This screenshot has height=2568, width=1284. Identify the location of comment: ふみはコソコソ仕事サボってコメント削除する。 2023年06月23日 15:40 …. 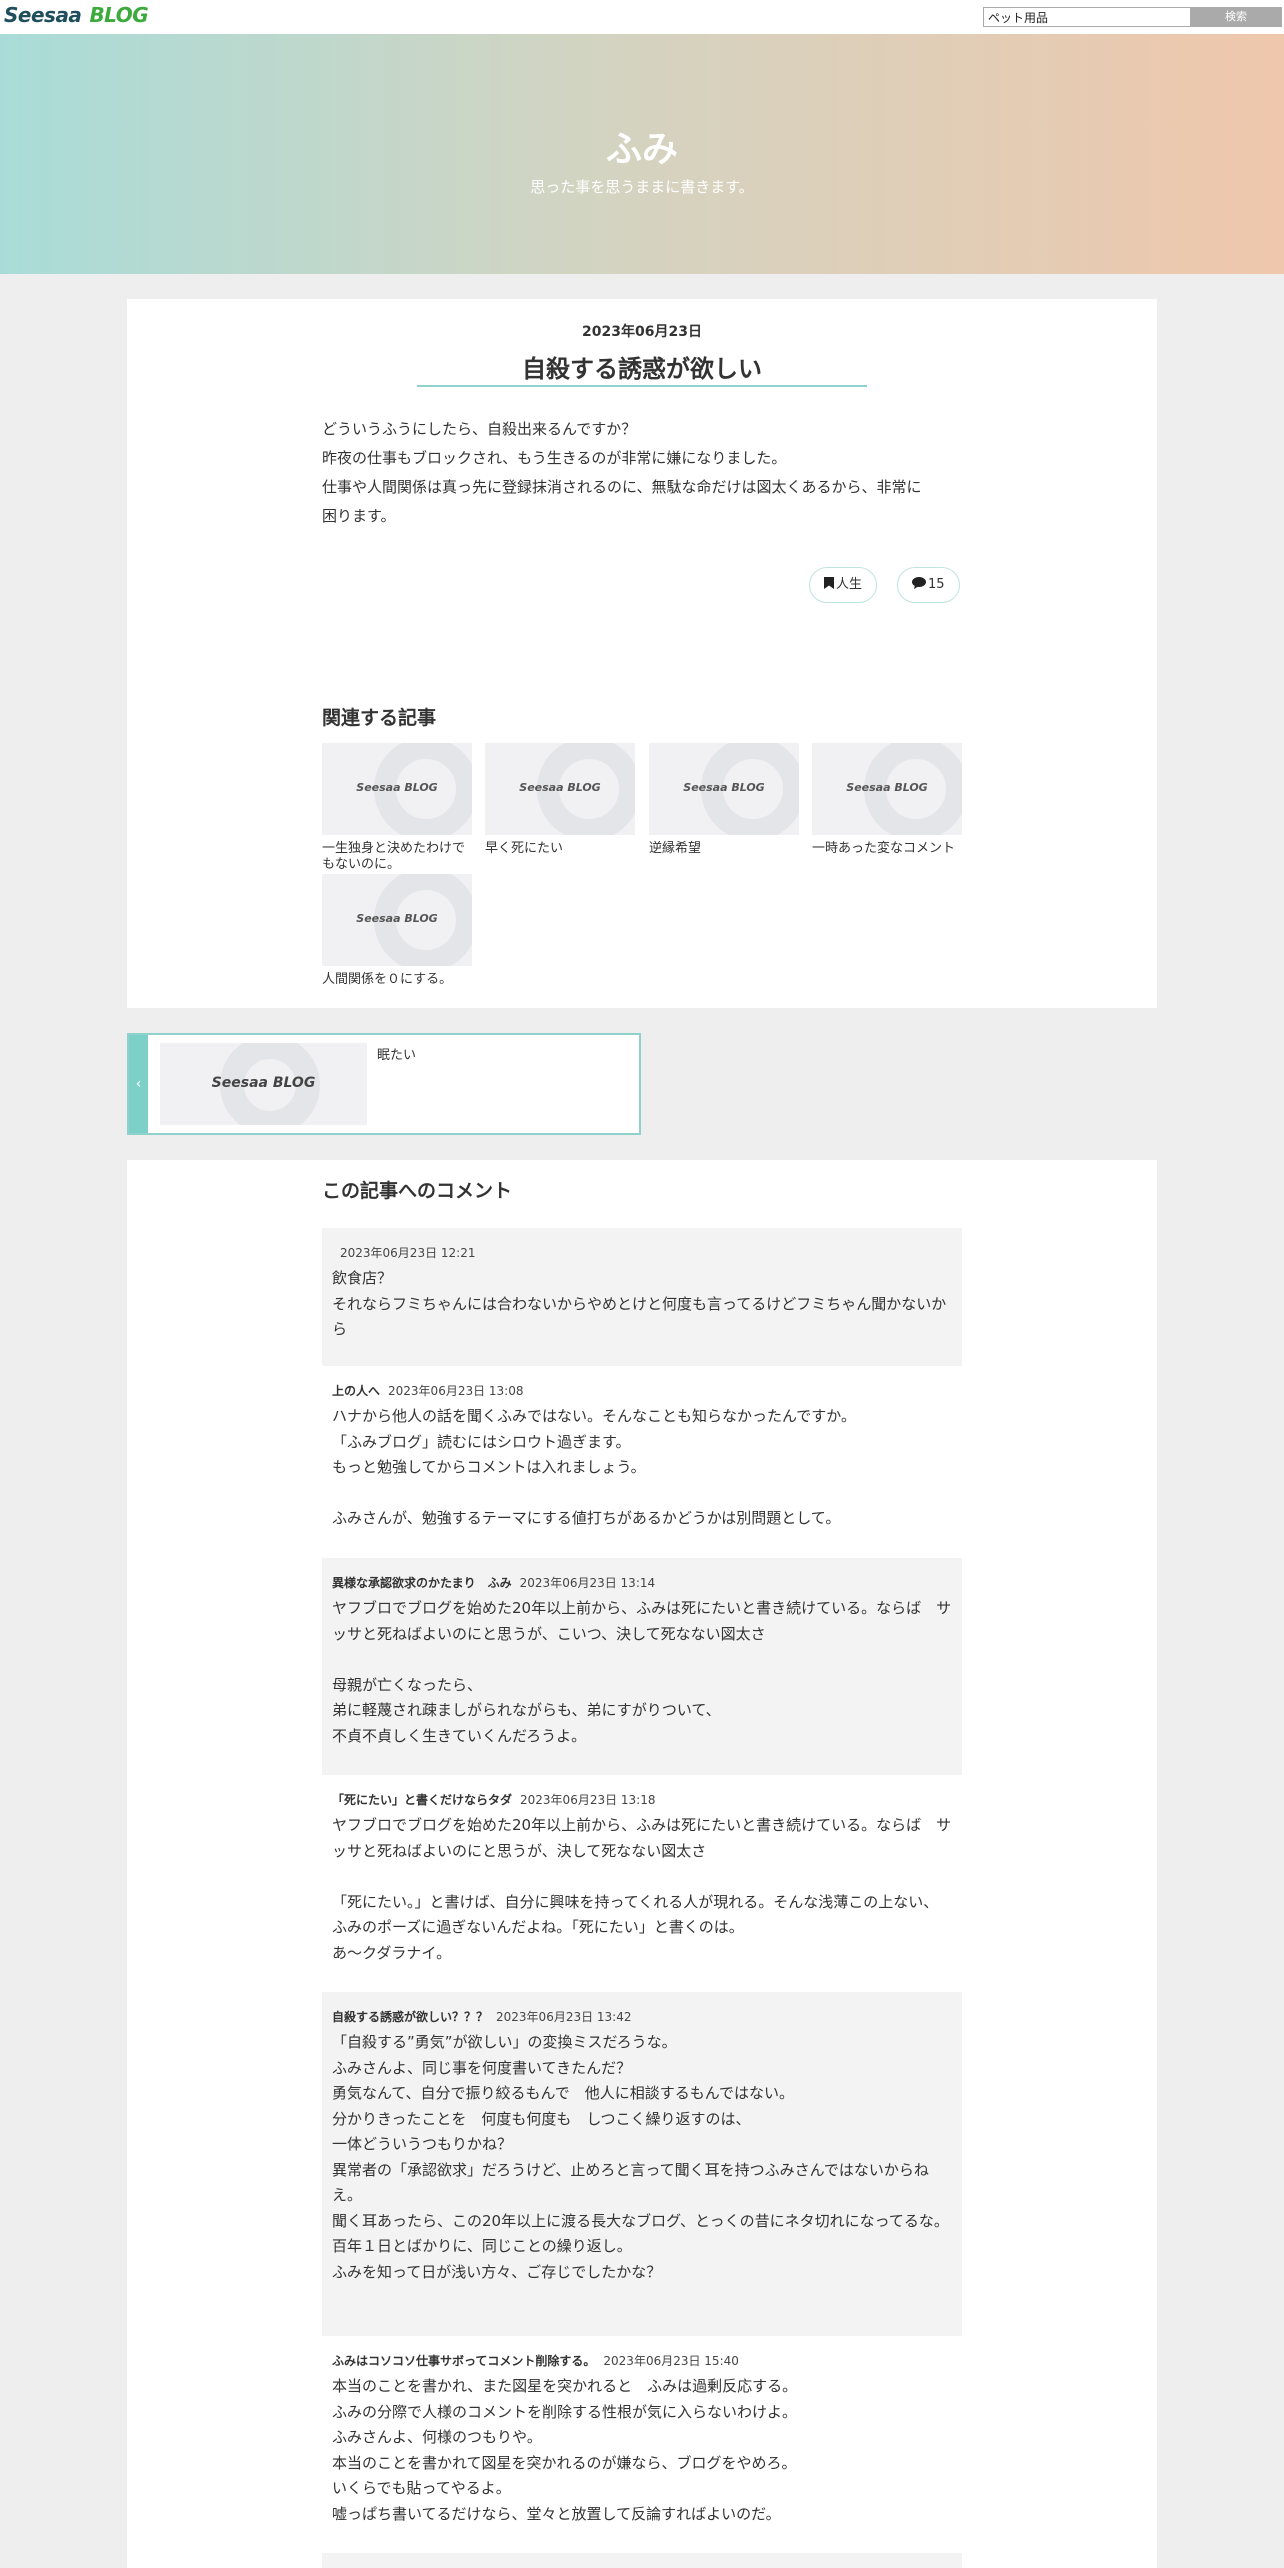
(642, 2433).